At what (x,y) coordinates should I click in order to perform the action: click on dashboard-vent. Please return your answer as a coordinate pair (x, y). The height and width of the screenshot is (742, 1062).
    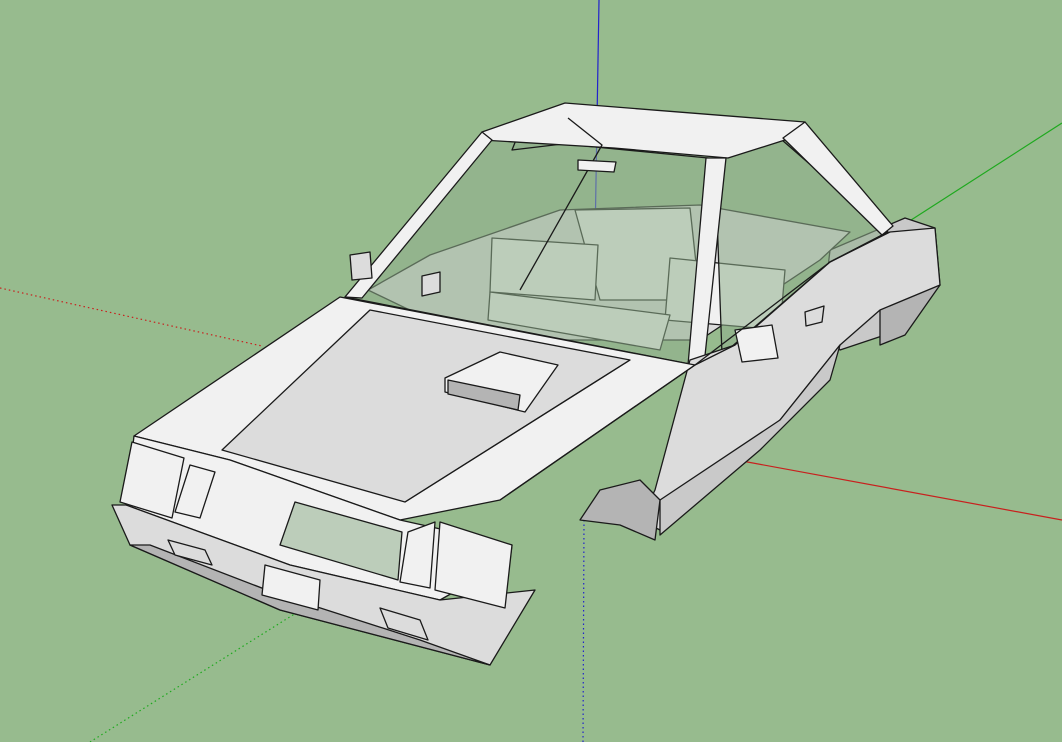
    Looking at the image, I should click on (431, 284).